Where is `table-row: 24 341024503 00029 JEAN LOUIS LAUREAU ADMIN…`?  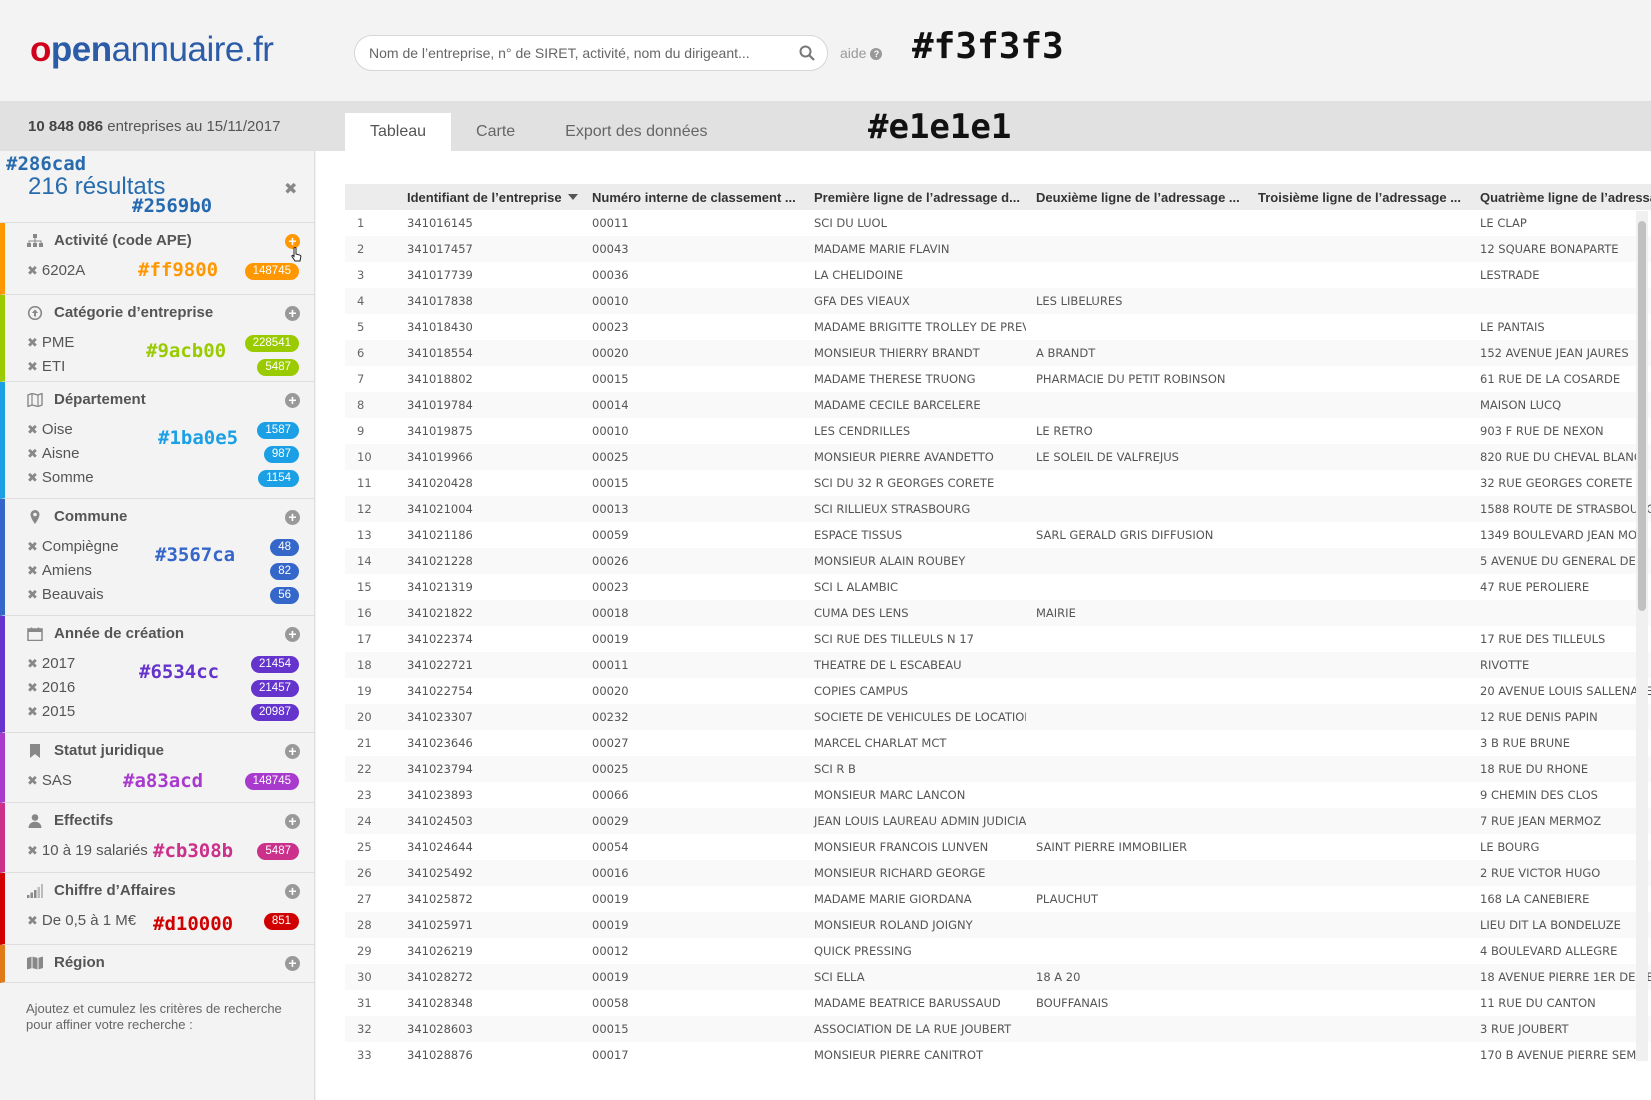 table-row: 24 341024503 00029 JEAN LOUIS LAUREAU ADMIN… is located at coordinates (998, 821).